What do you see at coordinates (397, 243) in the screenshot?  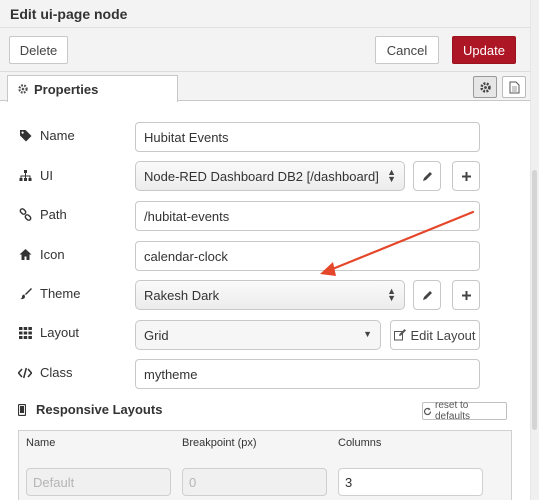 I see `annotation-arrow` at bounding box center [397, 243].